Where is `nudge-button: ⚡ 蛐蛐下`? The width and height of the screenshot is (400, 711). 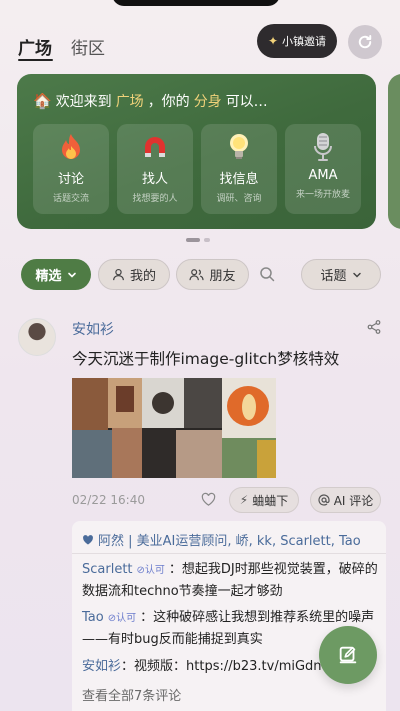
nudge-button: ⚡ 蛐蛐下 is located at coordinates (264, 500).